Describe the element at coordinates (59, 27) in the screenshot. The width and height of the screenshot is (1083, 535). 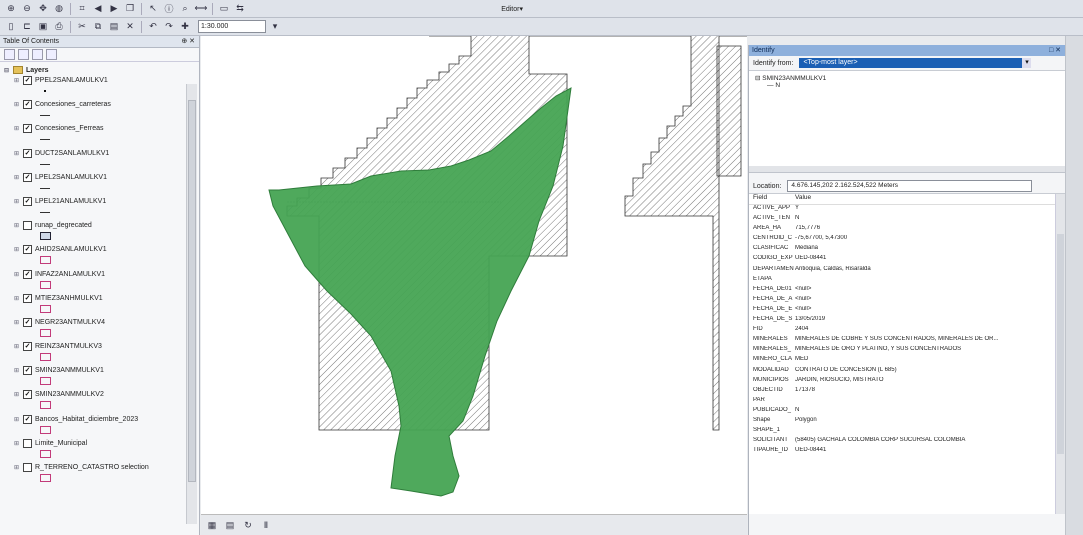
I see `print-icon: ⎙` at that location.